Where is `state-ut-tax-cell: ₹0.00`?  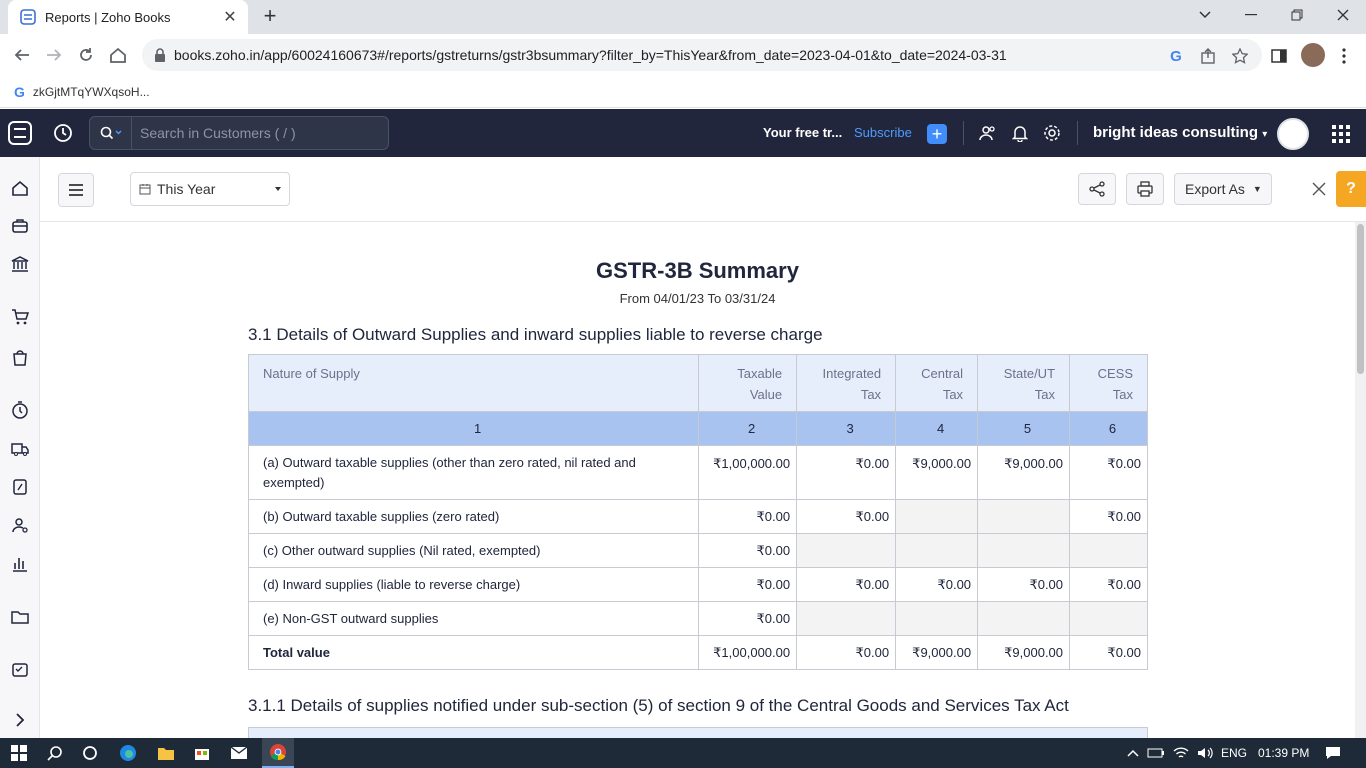
state-ut-tax-cell: ₹0.00 is located at coordinates (1024, 584).